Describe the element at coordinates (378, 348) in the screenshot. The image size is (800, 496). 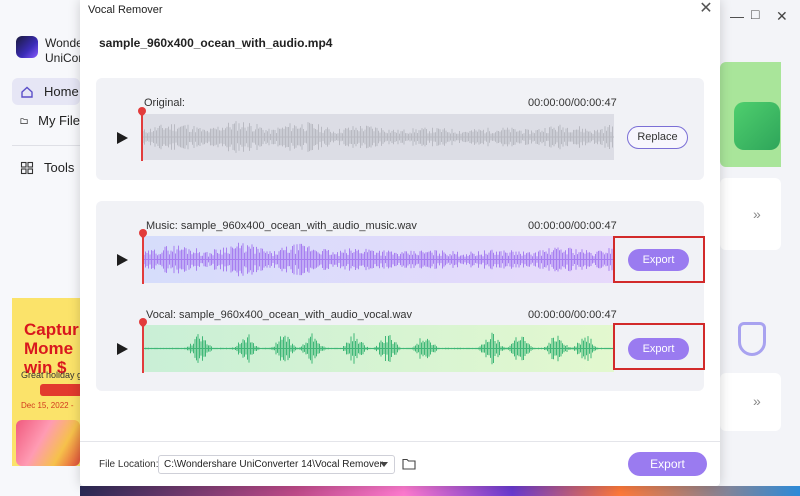
I see `vocal-waveform` at that location.